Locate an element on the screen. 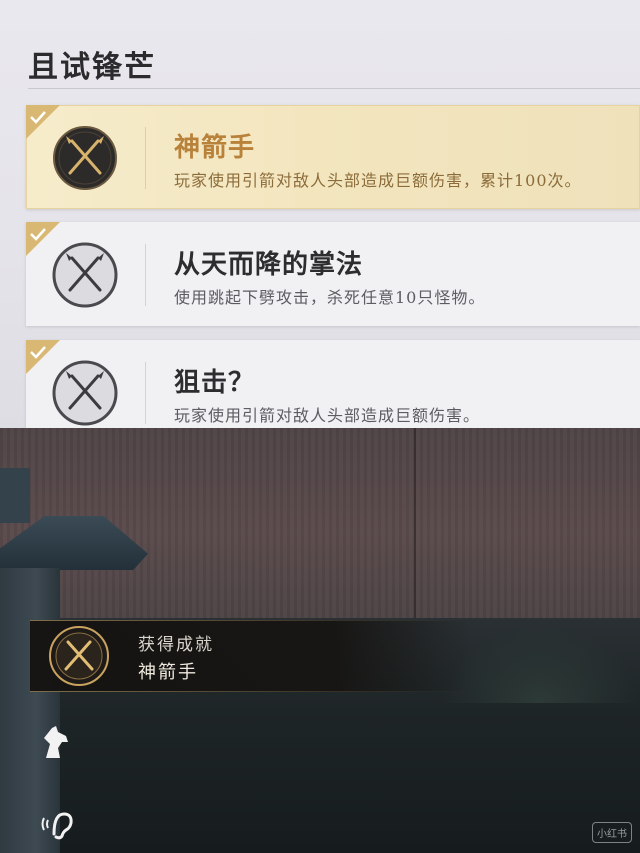 Image resolution: width=640 pixels, height=853 pixels. toast-border-bottom is located at coordinates (250, 691).